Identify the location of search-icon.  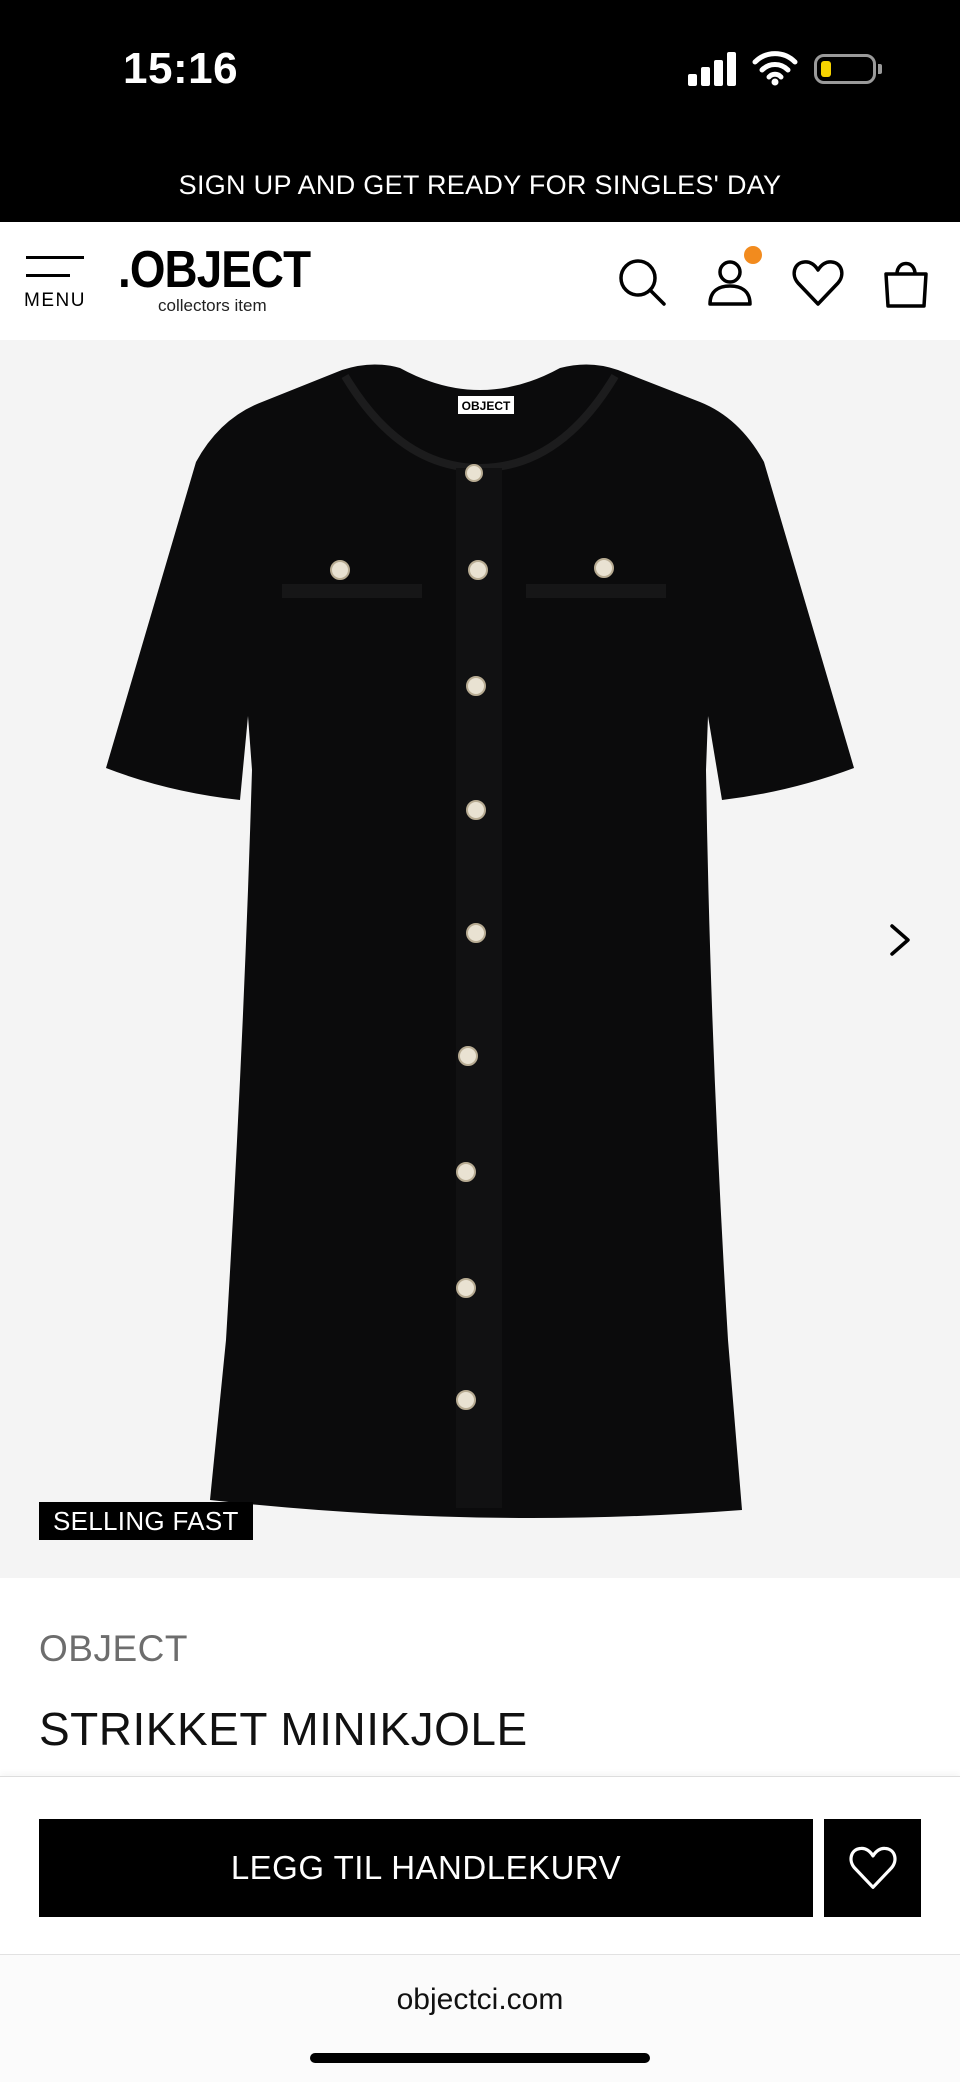
(642, 282).